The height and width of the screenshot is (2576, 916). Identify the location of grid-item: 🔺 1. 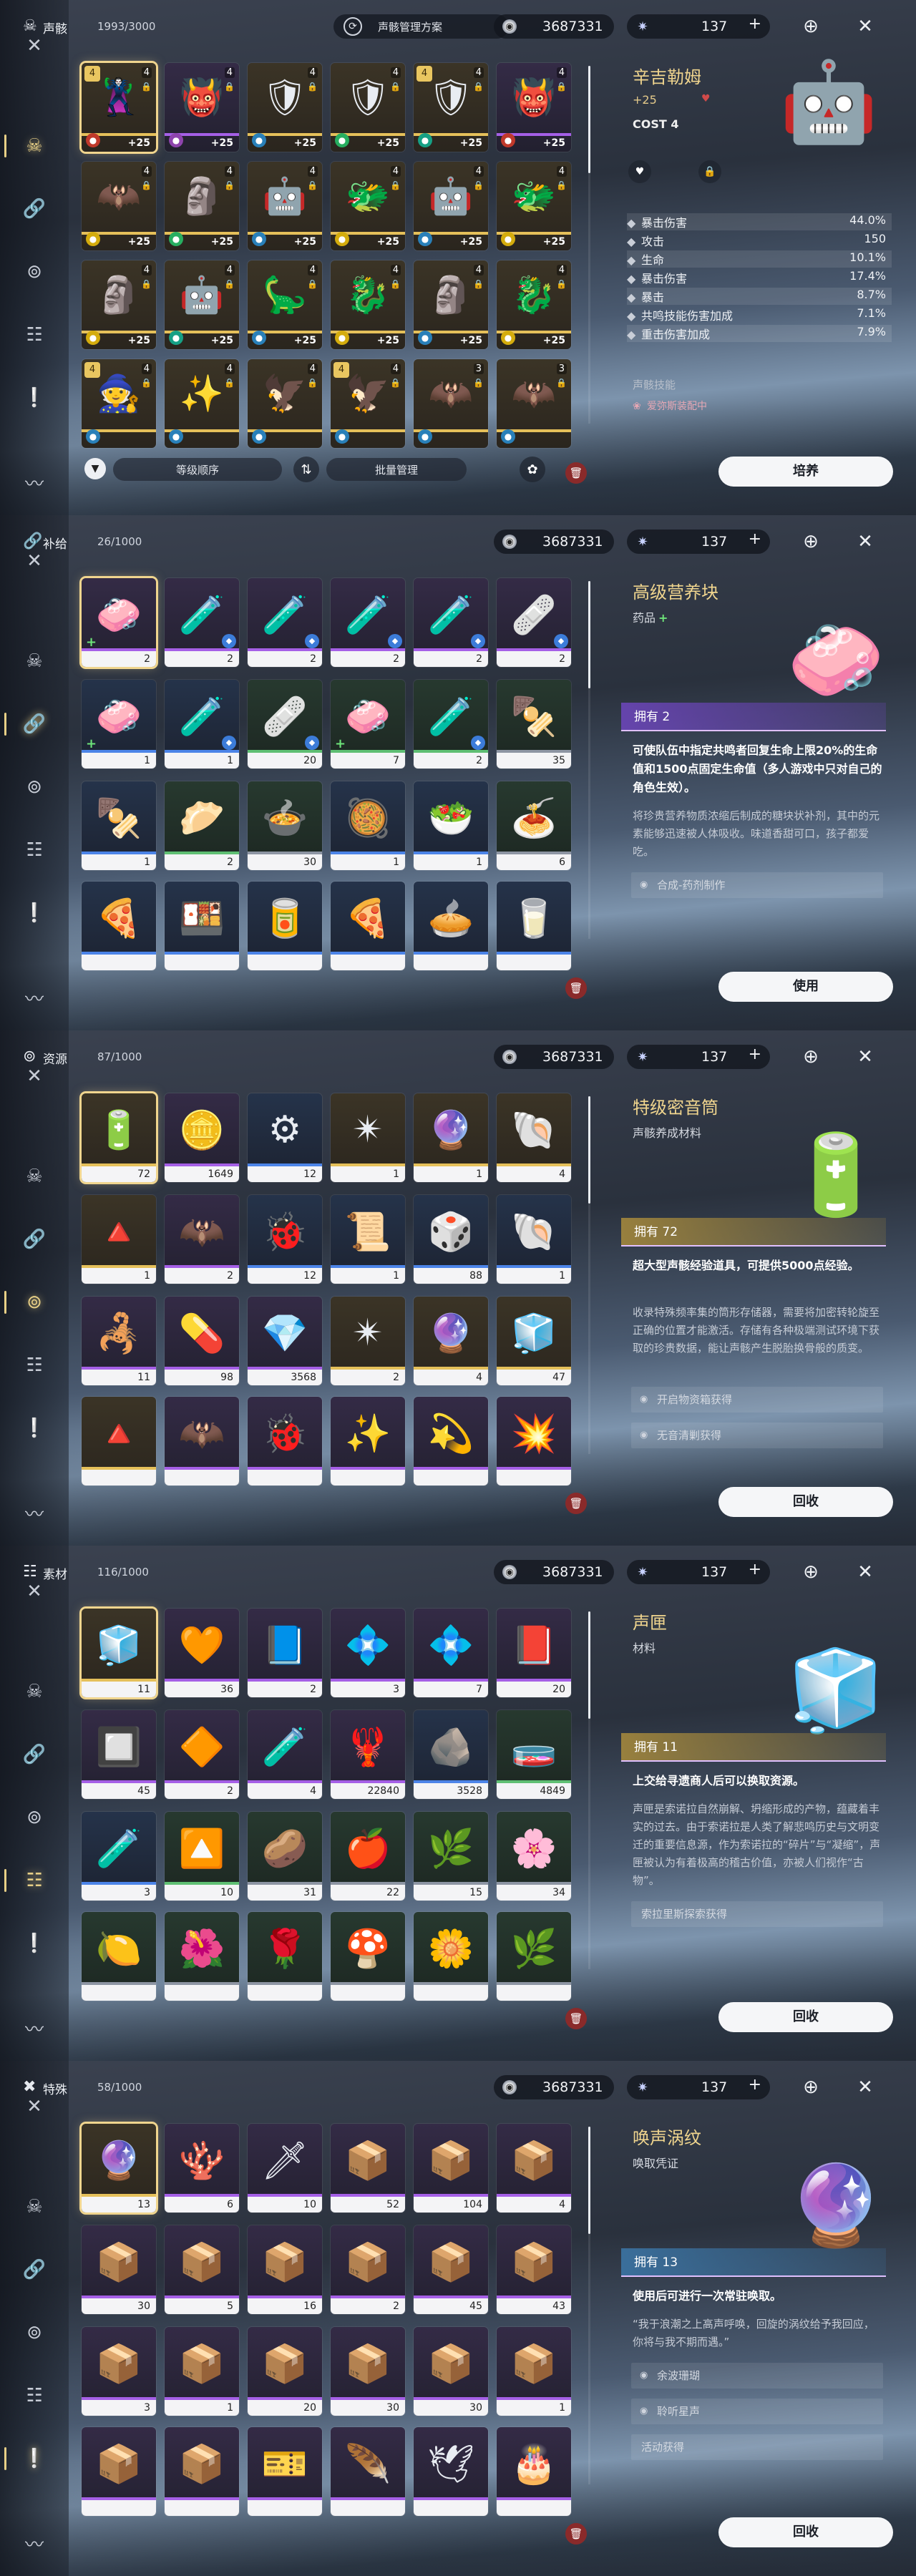
(119, 1239).